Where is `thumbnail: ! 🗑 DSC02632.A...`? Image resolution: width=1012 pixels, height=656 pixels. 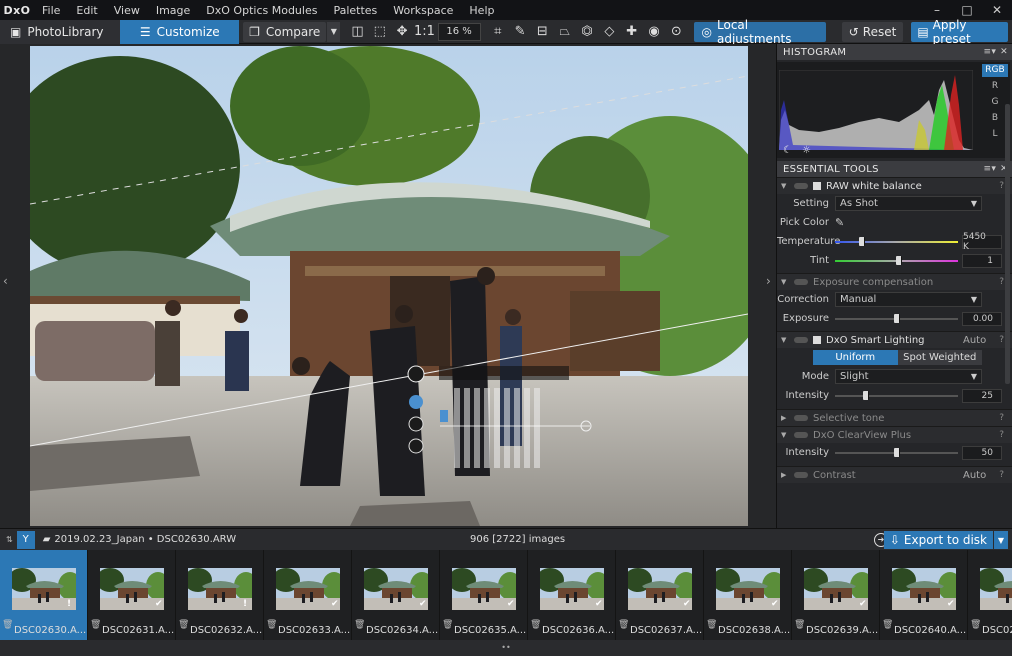
thumbnail: ! 🗑 DSC02632.A... is located at coordinates (220, 595).